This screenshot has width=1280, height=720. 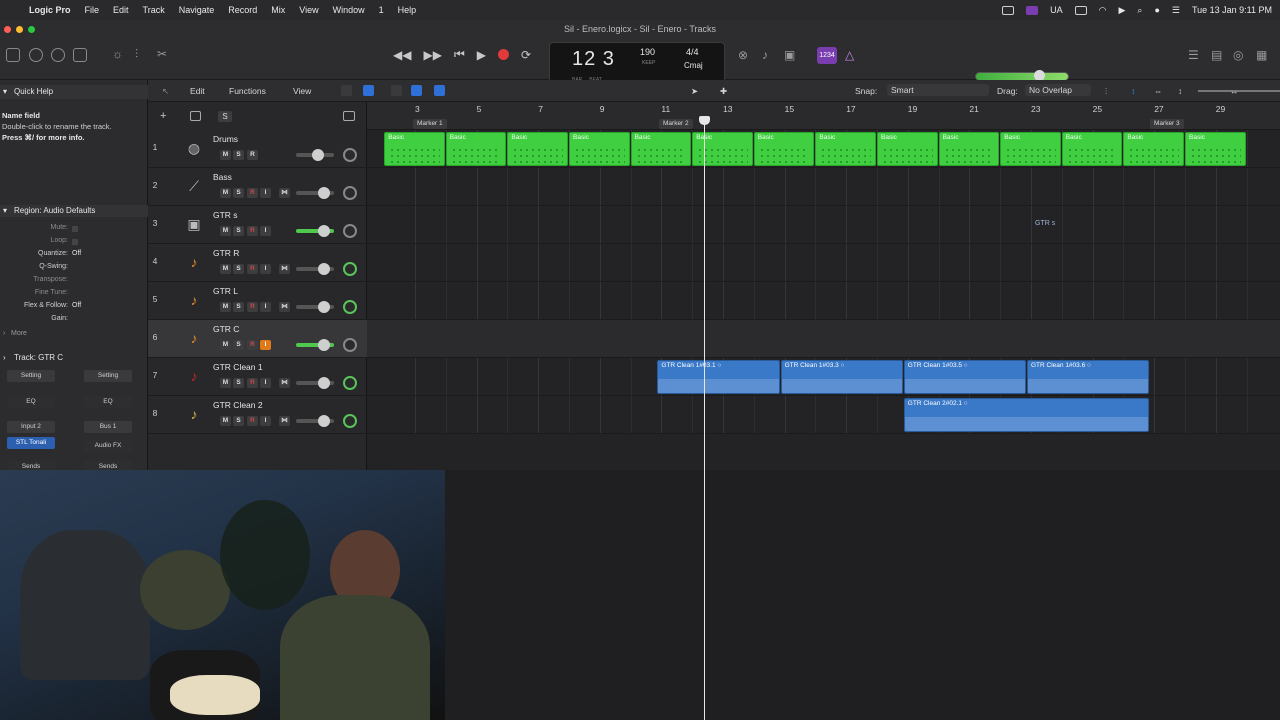 I want to click on screen-record-icon, so click(x=1032, y=10).